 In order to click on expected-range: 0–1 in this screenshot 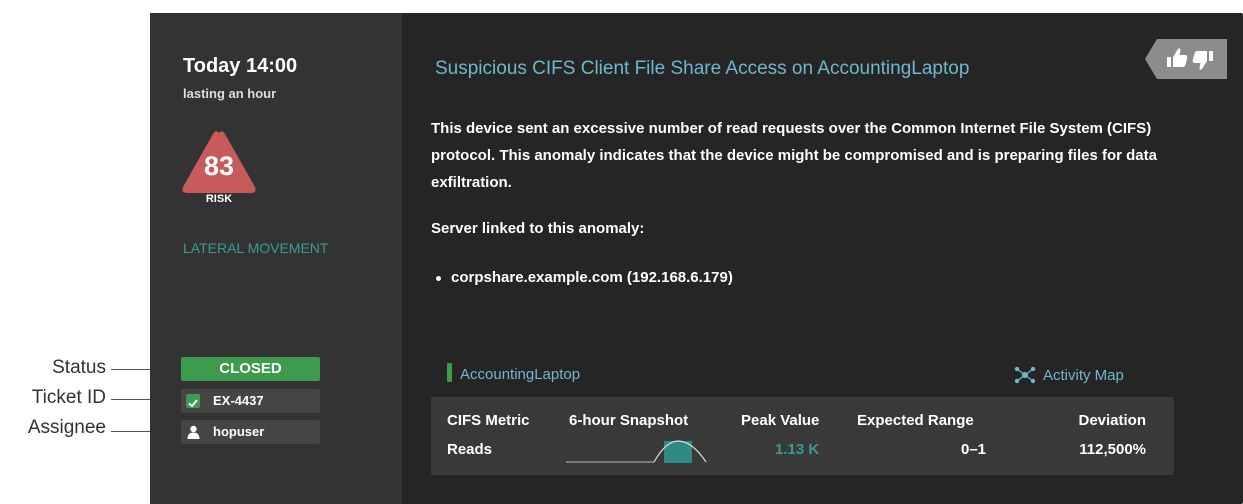, I will do `click(974, 449)`.